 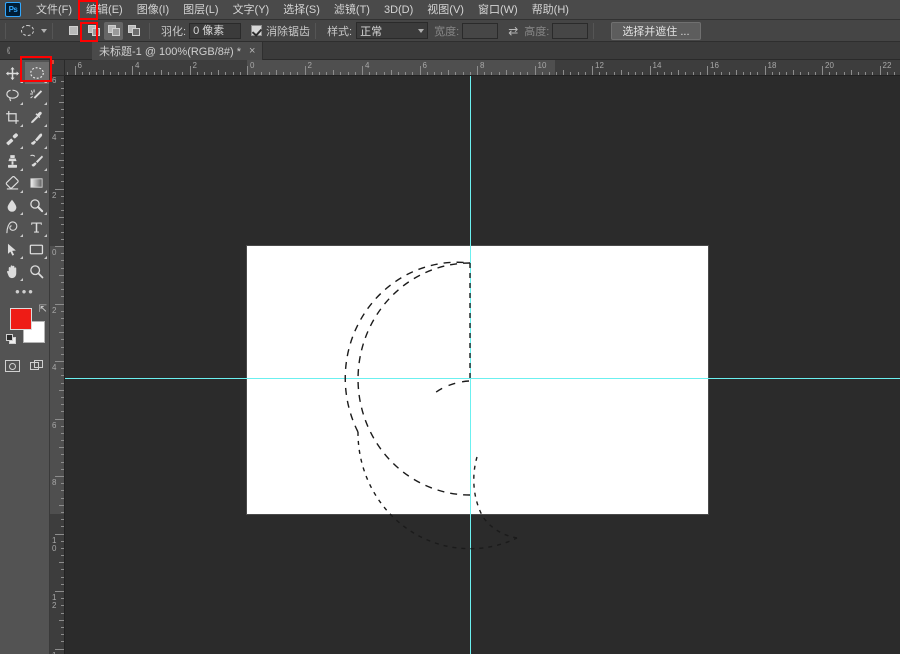 What do you see at coordinates (57, 365) in the screenshot?
I see `vertical-ruler: 64202468101214` at bounding box center [57, 365].